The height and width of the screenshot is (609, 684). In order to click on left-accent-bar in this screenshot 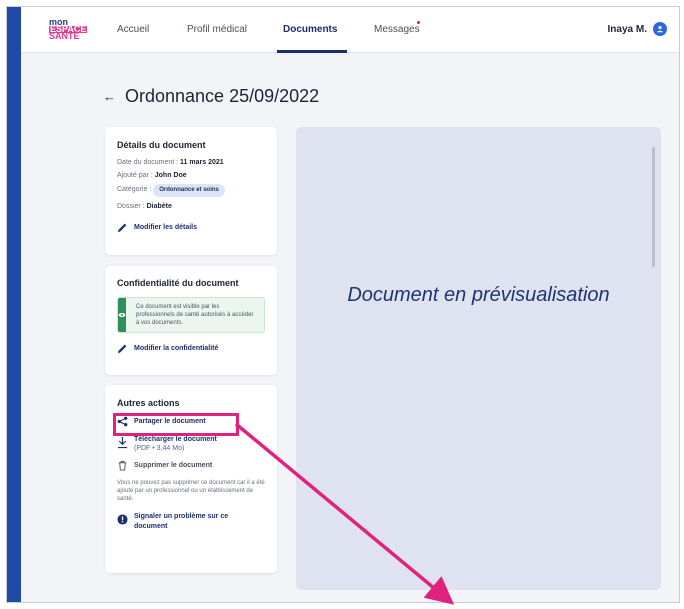, I will do `click(14, 304)`.